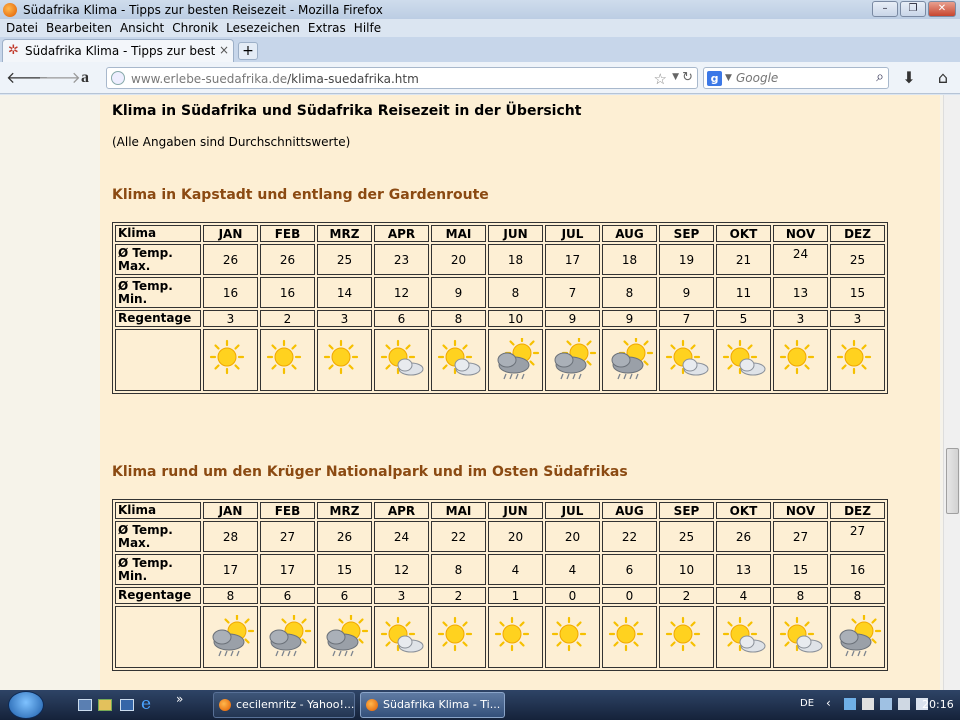  I want to click on media-icon, so click(127, 705).